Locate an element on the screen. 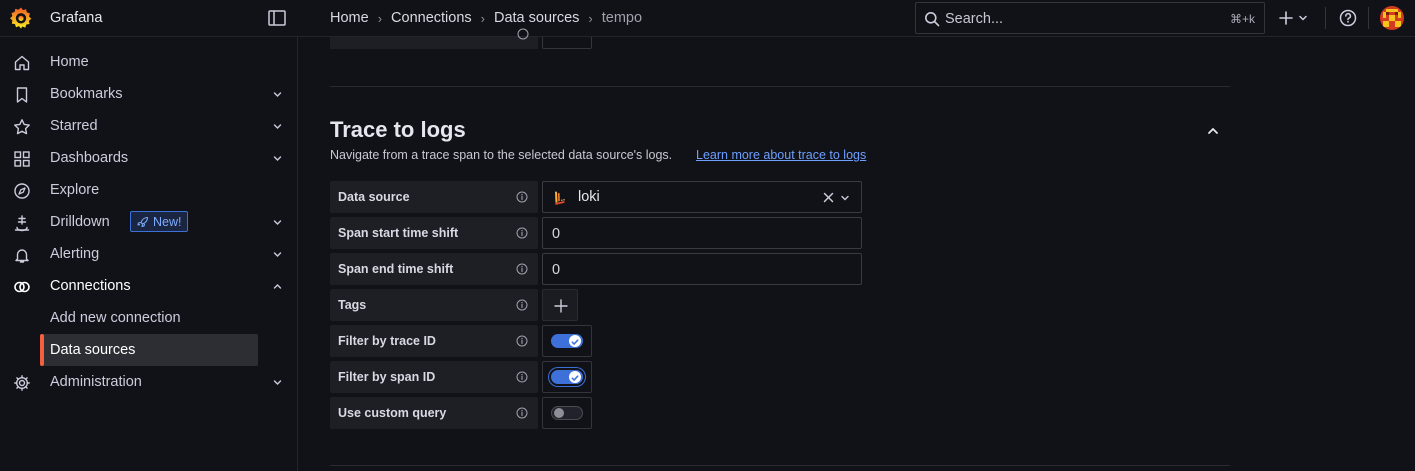 The image size is (1415, 471). breadcrumb-current: tempo is located at coordinates (622, 18).